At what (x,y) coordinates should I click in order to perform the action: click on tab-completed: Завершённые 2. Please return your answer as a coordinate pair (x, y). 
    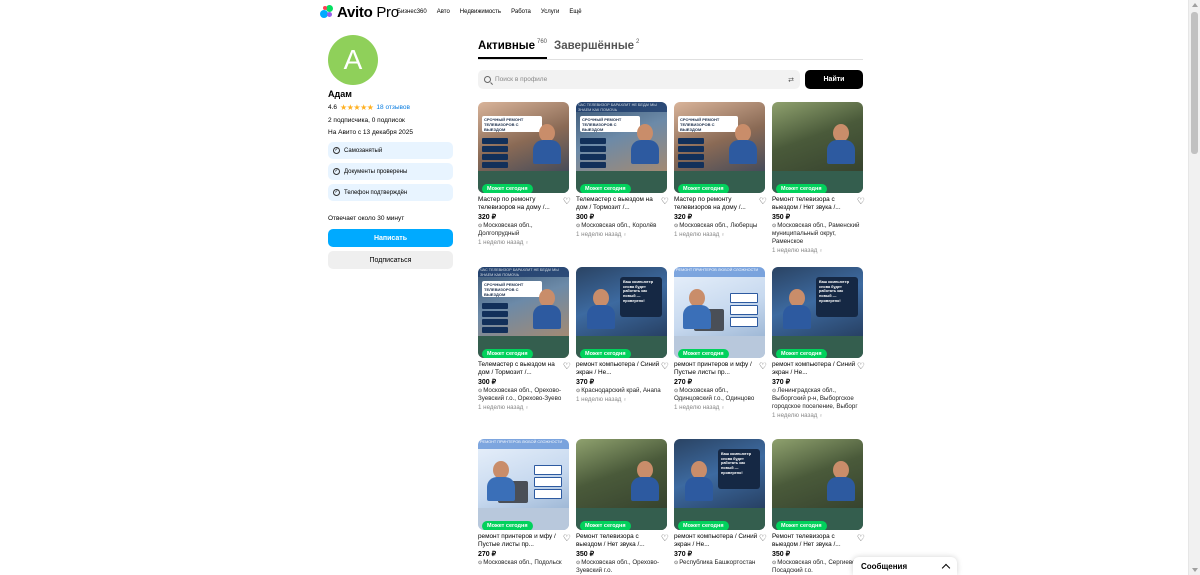
    Looking at the image, I should click on (596, 49).